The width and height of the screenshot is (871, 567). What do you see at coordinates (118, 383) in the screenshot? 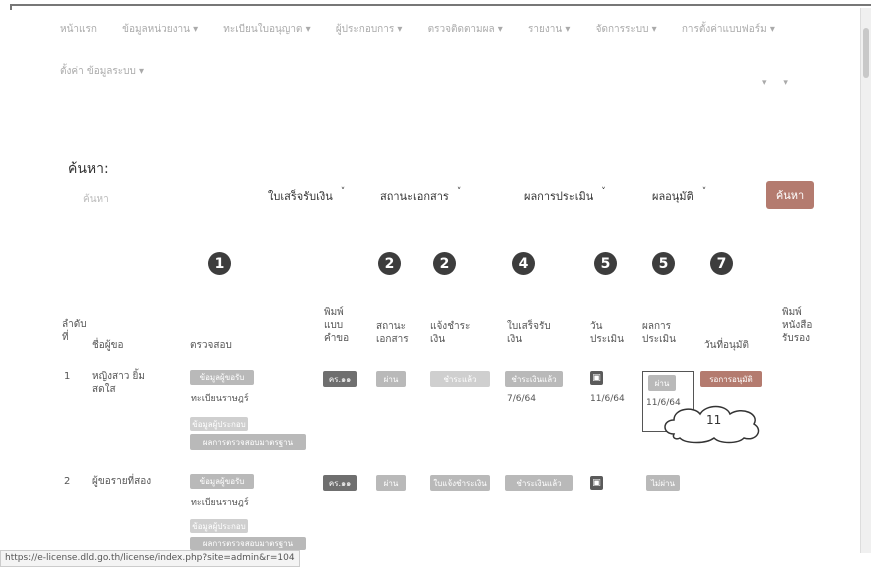
I see `row1-name: หญิงสาว ยิ้มสดใส` at bounding box center [118, 383].